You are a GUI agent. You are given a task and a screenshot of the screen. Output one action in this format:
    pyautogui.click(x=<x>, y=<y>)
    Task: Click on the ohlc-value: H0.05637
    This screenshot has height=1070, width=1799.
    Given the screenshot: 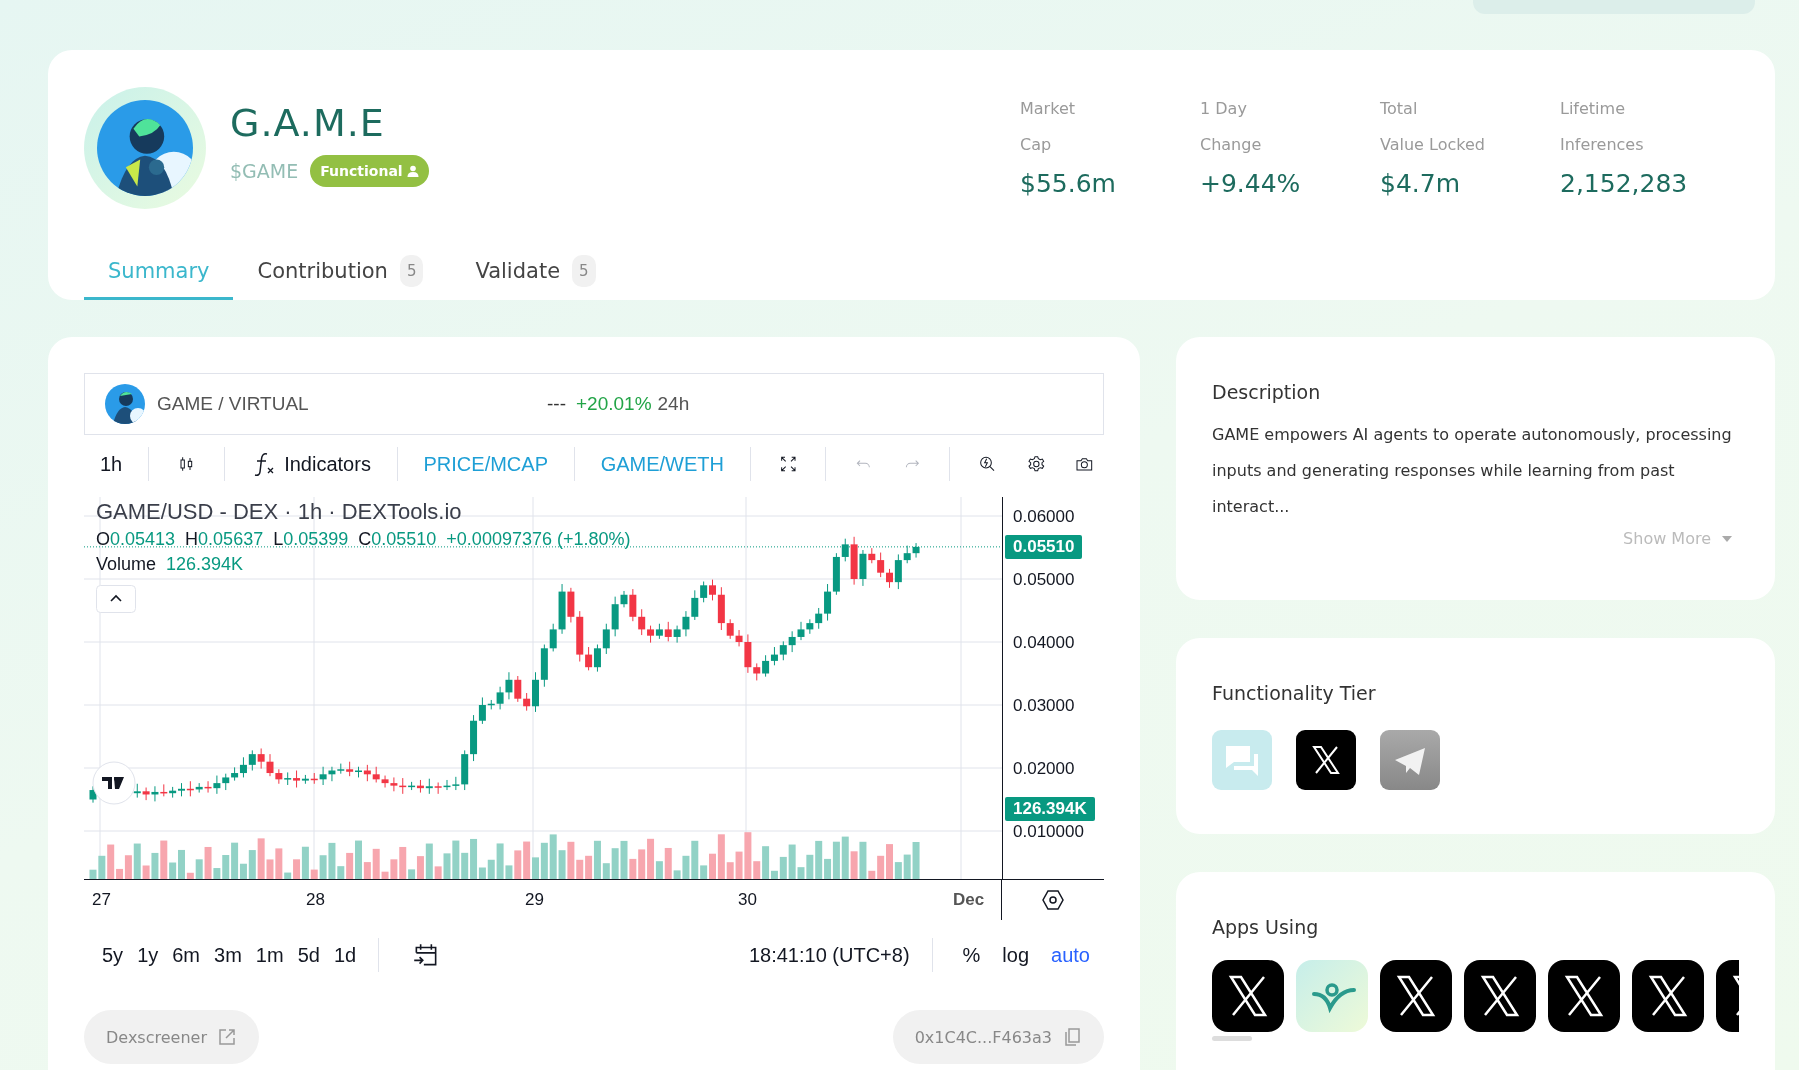 What is the action you would take?
    pyautogui.click(x=224, y=539)
    